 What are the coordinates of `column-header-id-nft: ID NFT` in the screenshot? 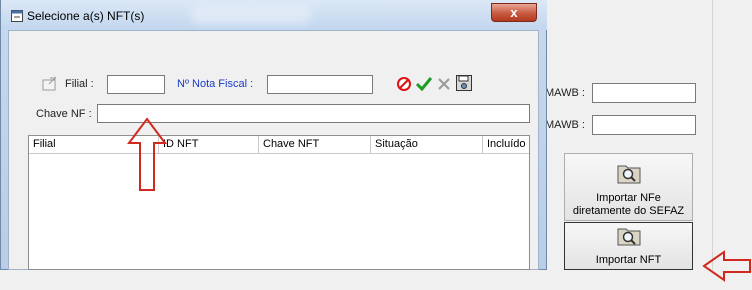 It's located at (209, 144).